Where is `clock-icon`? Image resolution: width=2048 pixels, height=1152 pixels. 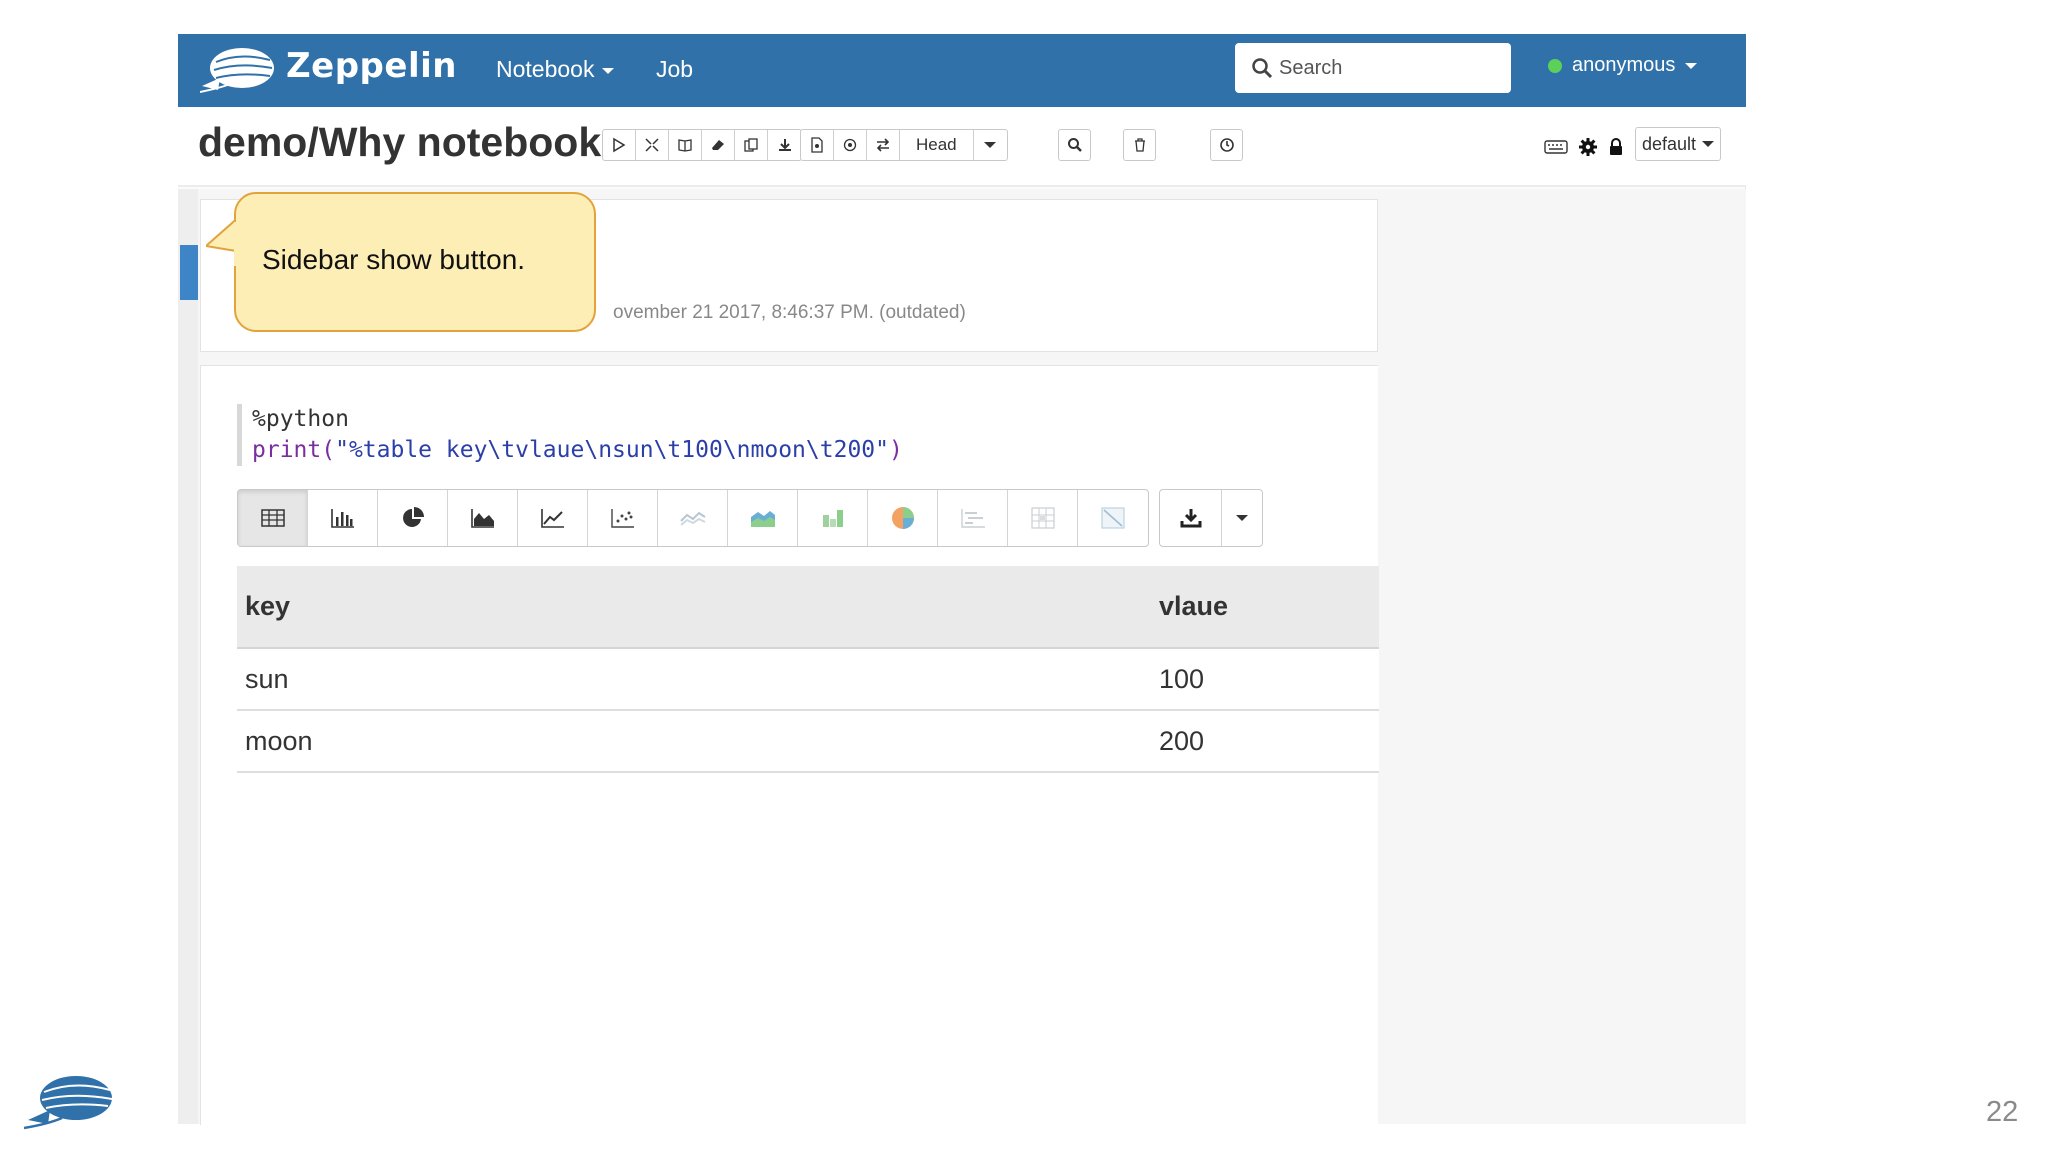 clock-icon is located at coordinates (1226, 145).